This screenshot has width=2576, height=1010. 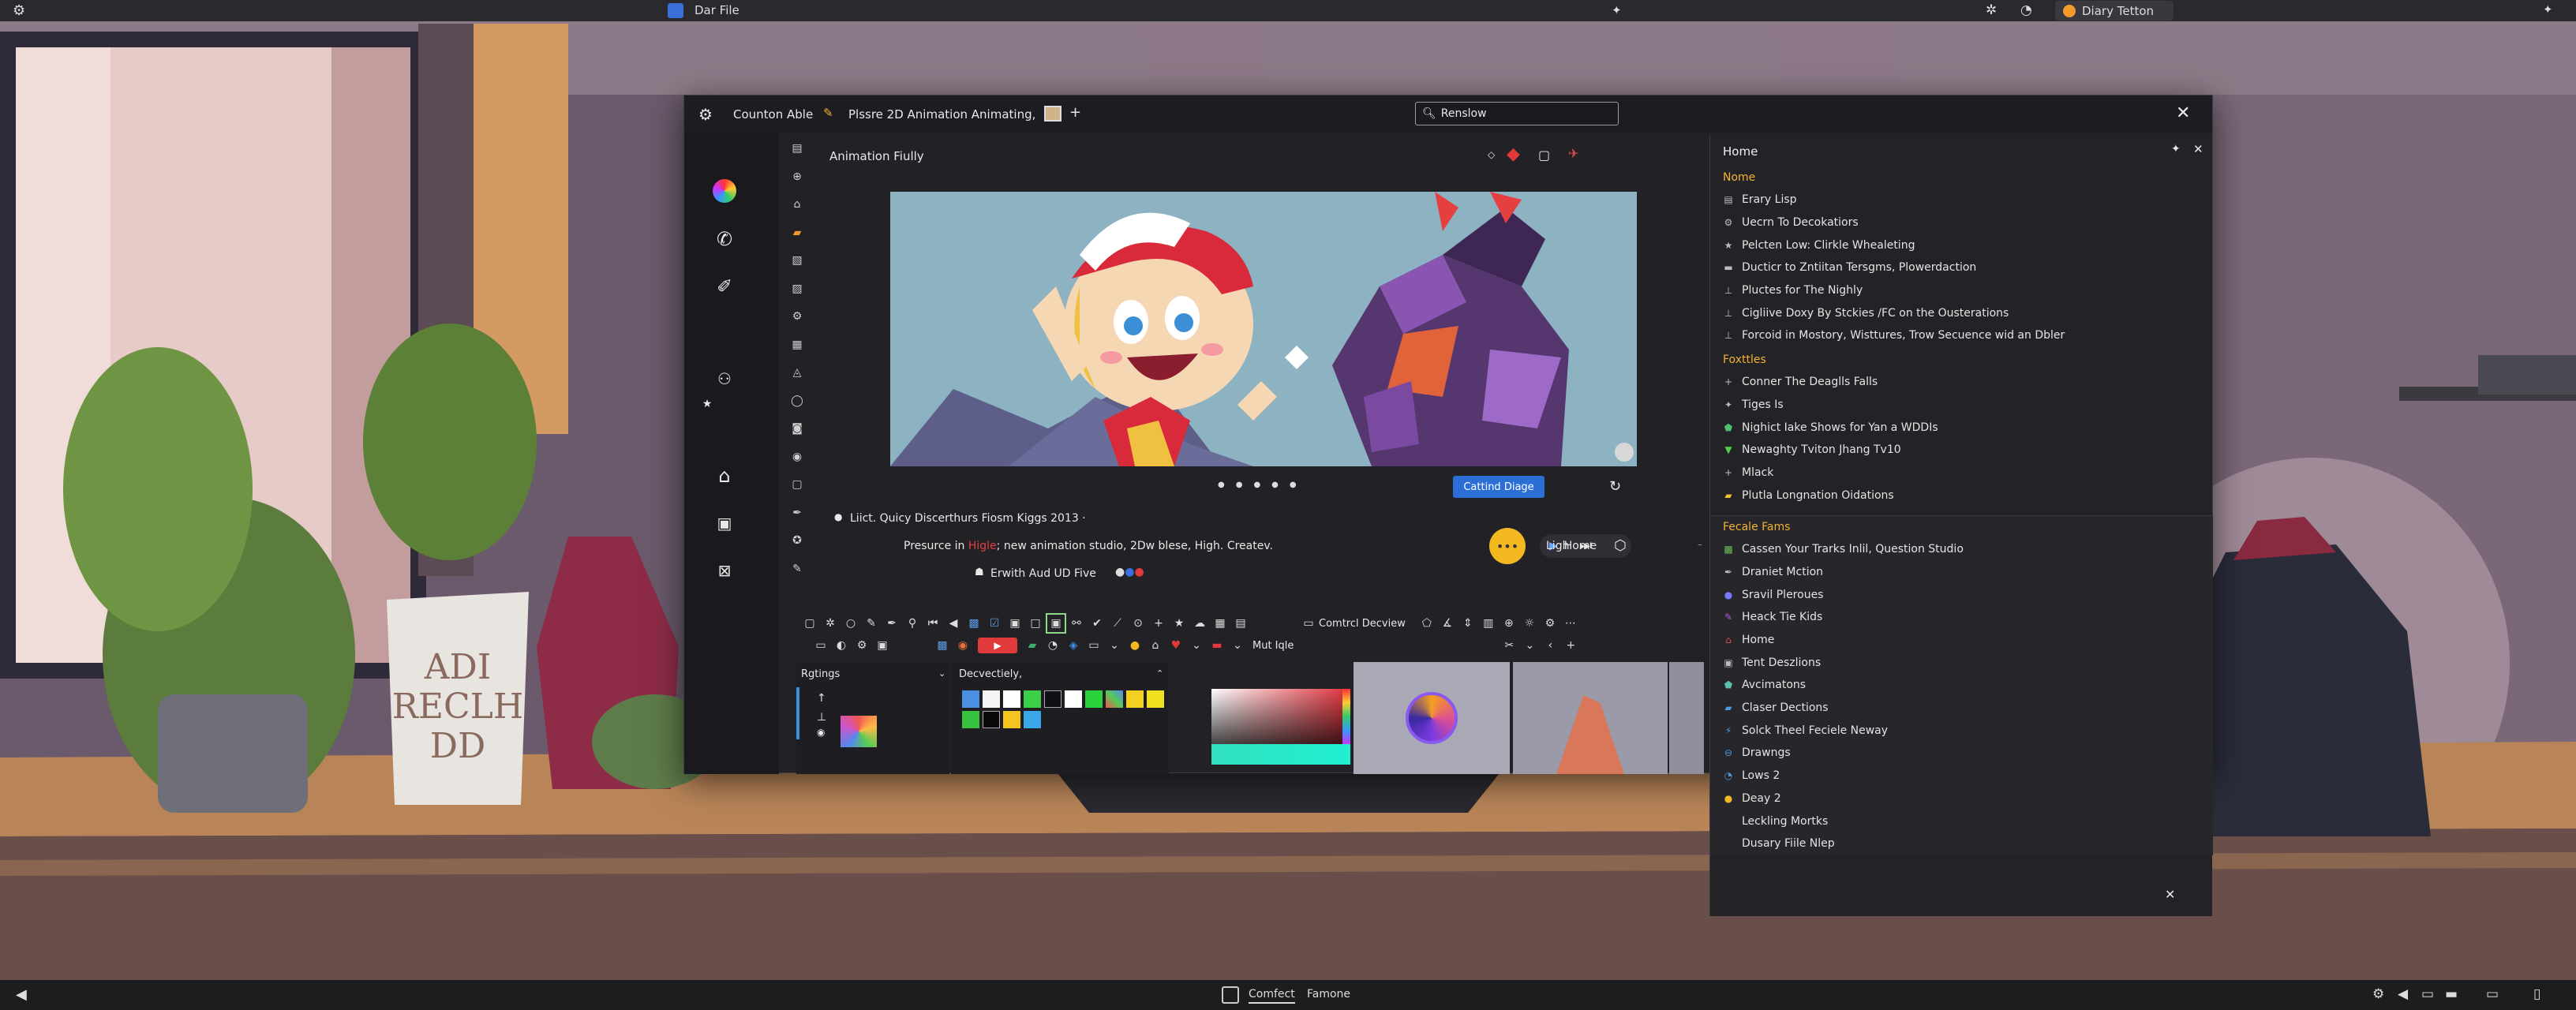 What do you see at coordinates (1230, 995) in the screenshot?
I see `taskbar-app-icon` at bounding box center [1230, 995].